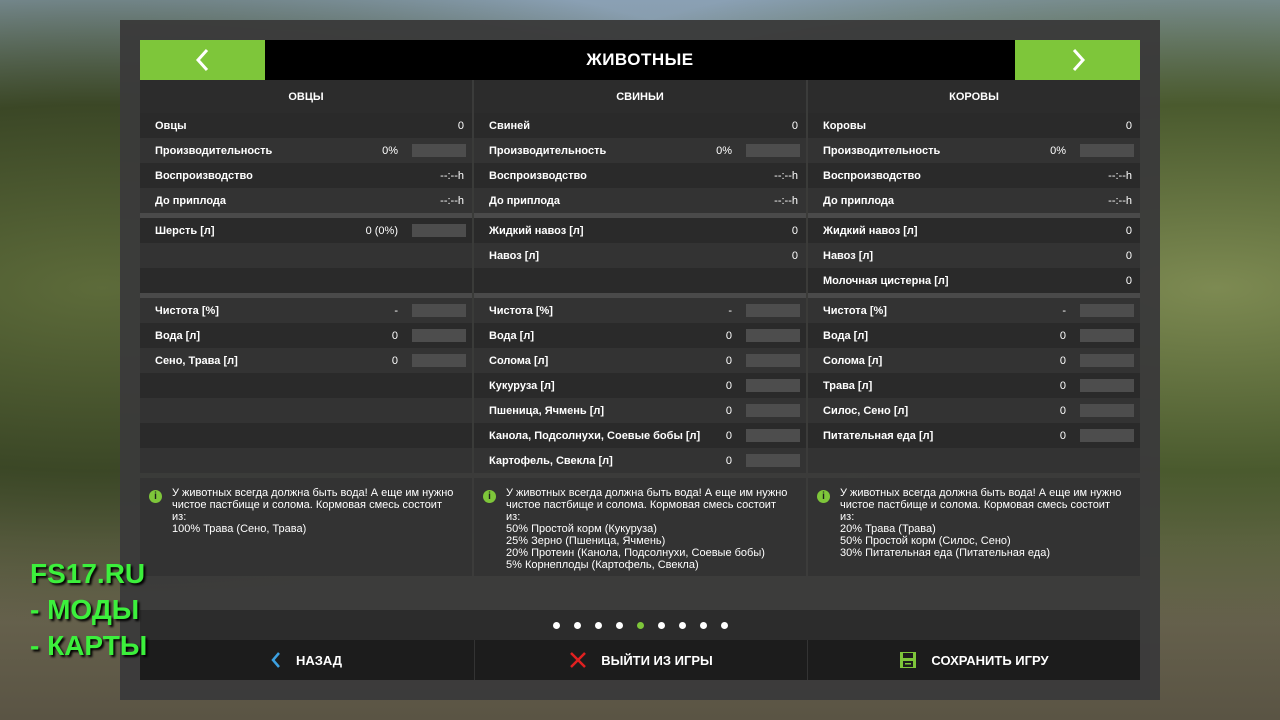  What do you see at coordinates (640, 96) in the screenshot?
I see `column-header: СВИНЬИ` at bounding box center [640, 96].